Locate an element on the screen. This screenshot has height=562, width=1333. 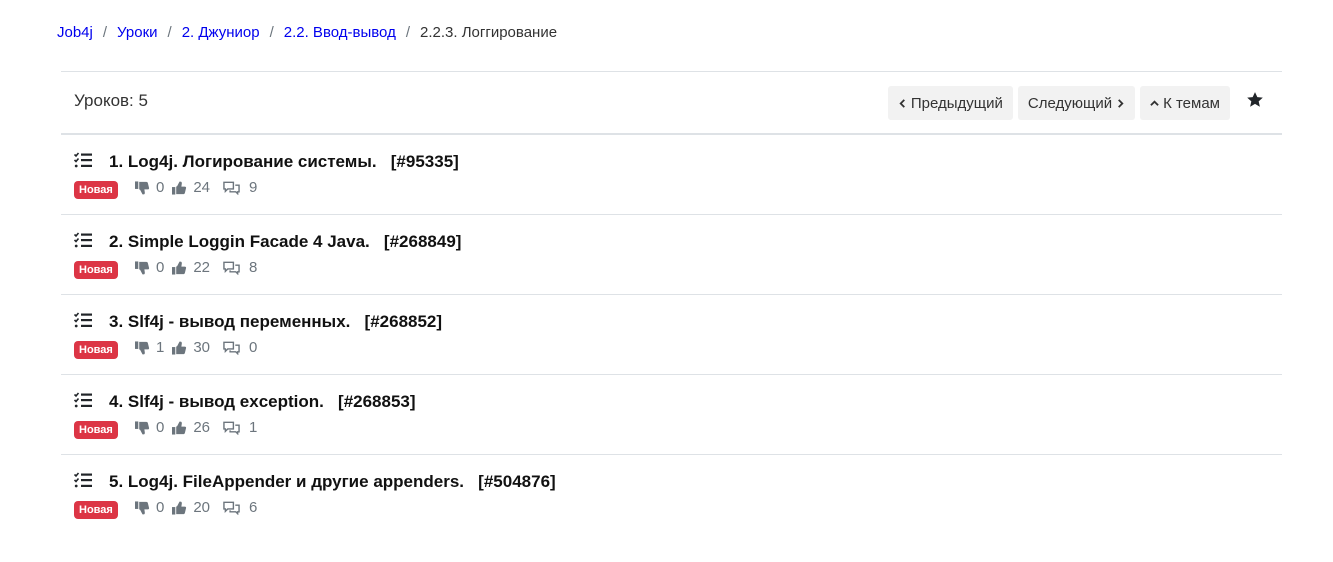
lesson-stats: 1 30 0 is located at coordinates (196, 347).